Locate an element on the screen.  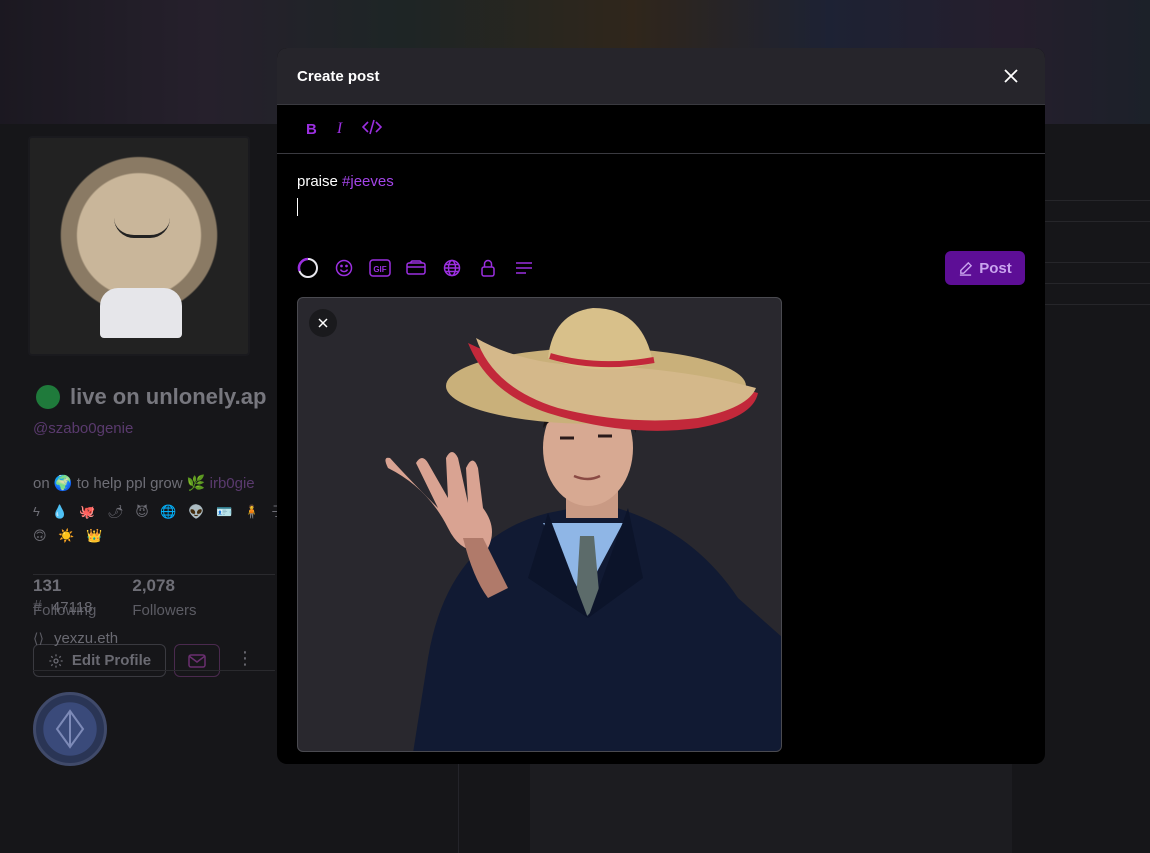
profile-bio: on 🌍 to help ppl grow 🌿 irb0gie is located at coordinates (144, 483).